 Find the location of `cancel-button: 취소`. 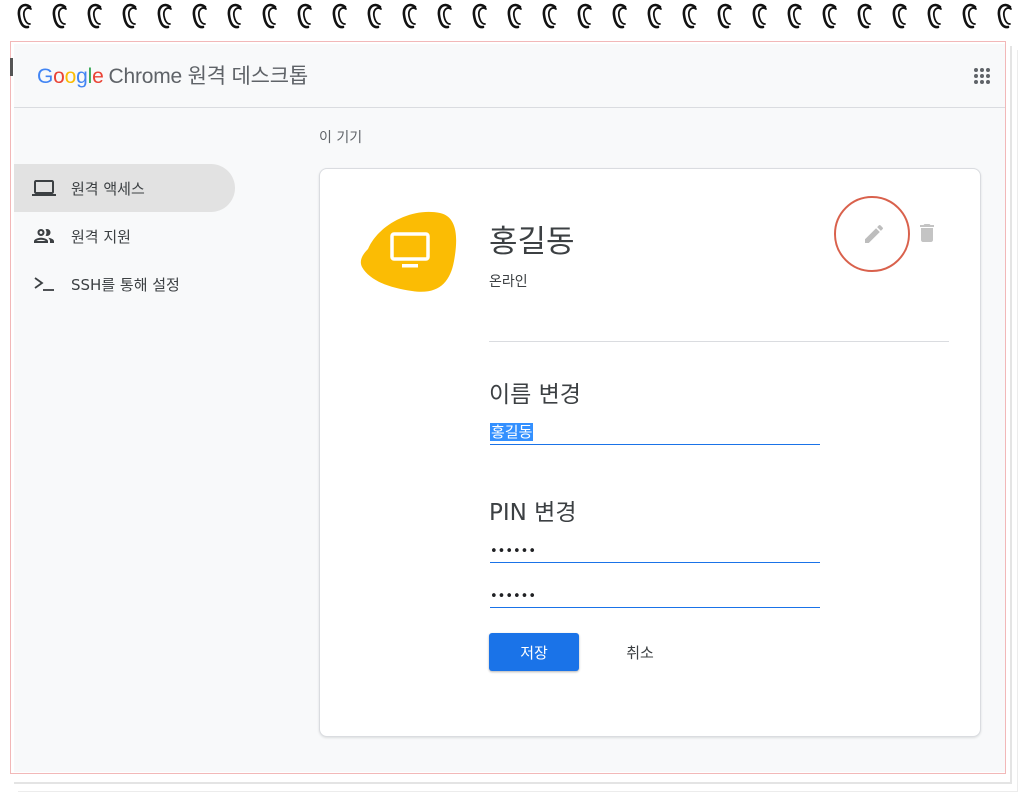

cancel-button: 취소 is located at coordinates (640, 652).